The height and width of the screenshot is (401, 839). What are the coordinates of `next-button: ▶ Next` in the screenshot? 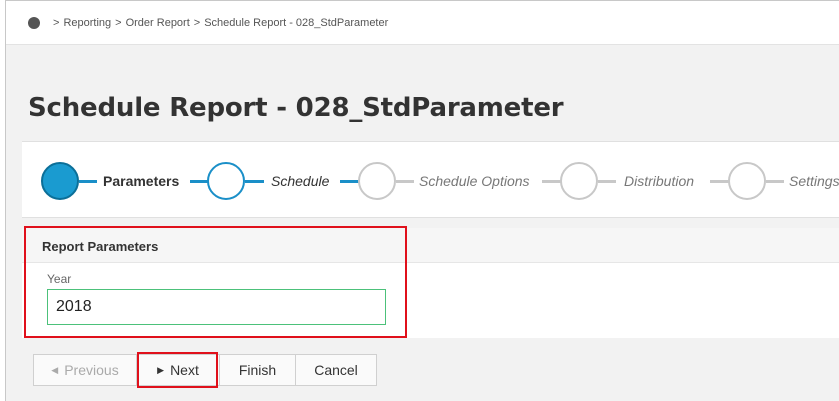 It's located at (178, 370).